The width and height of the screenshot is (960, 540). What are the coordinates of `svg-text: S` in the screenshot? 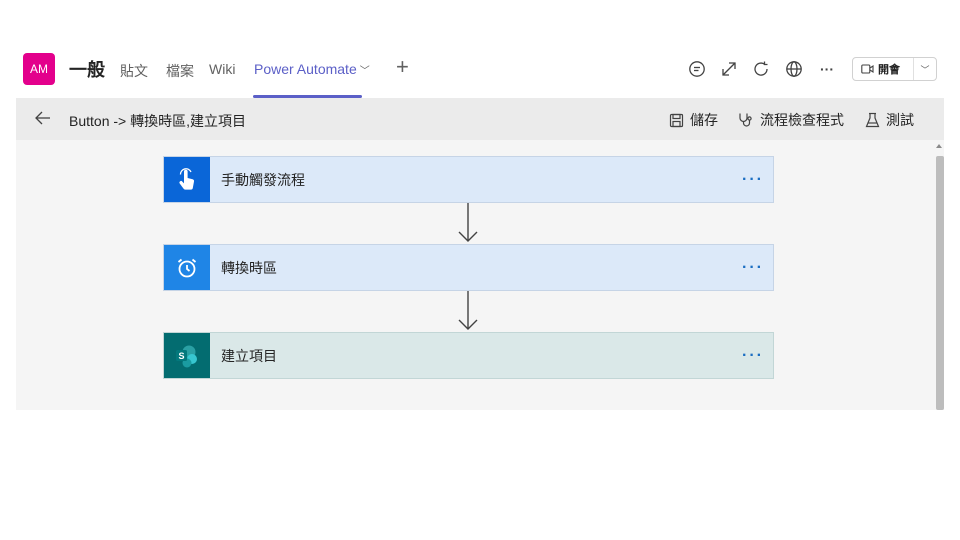 It's located at (181, 356).